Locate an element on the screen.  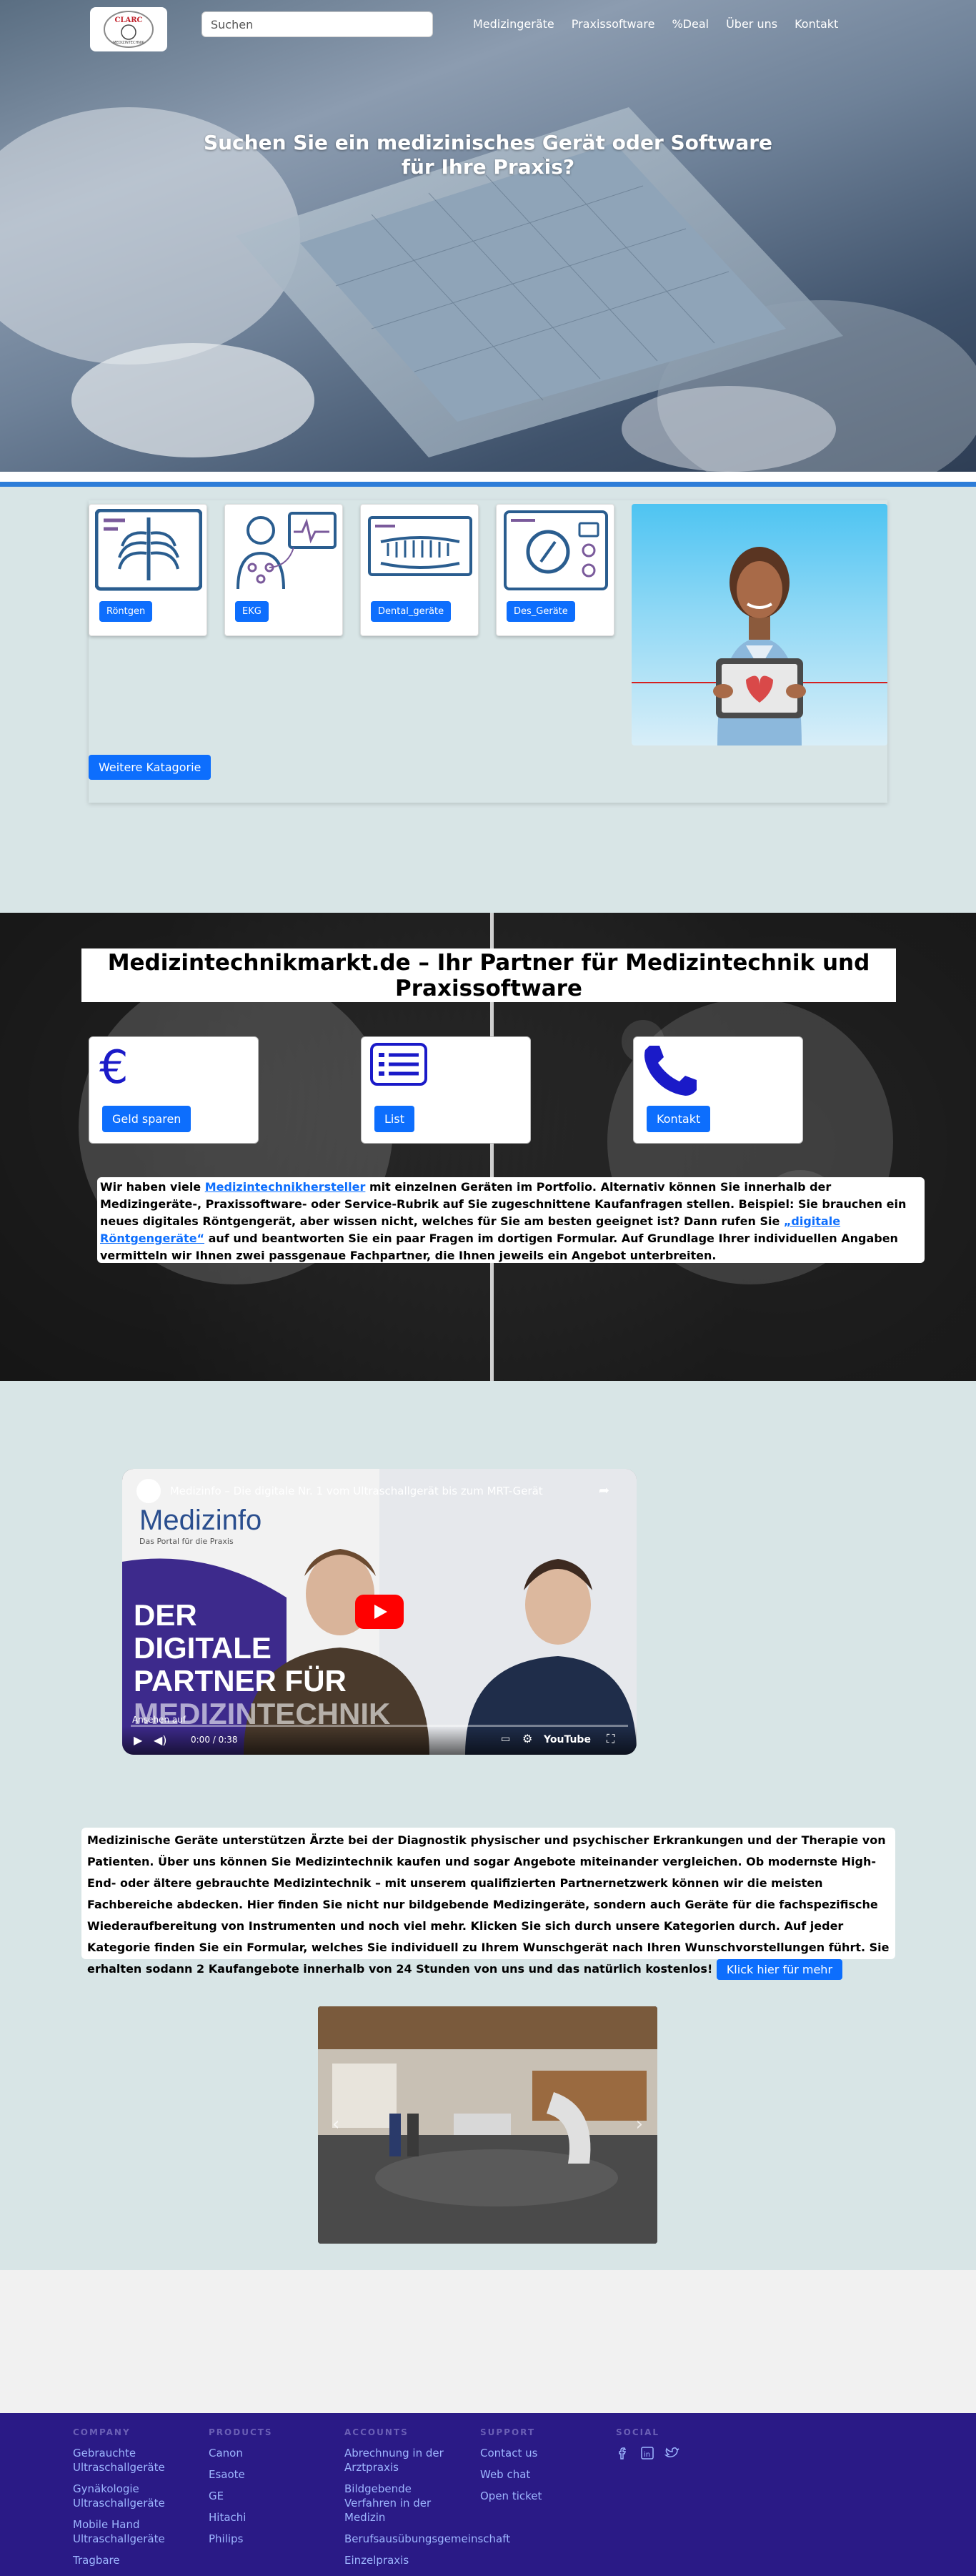
footer-link: Hitachi is located at coordinates (273, 2518).